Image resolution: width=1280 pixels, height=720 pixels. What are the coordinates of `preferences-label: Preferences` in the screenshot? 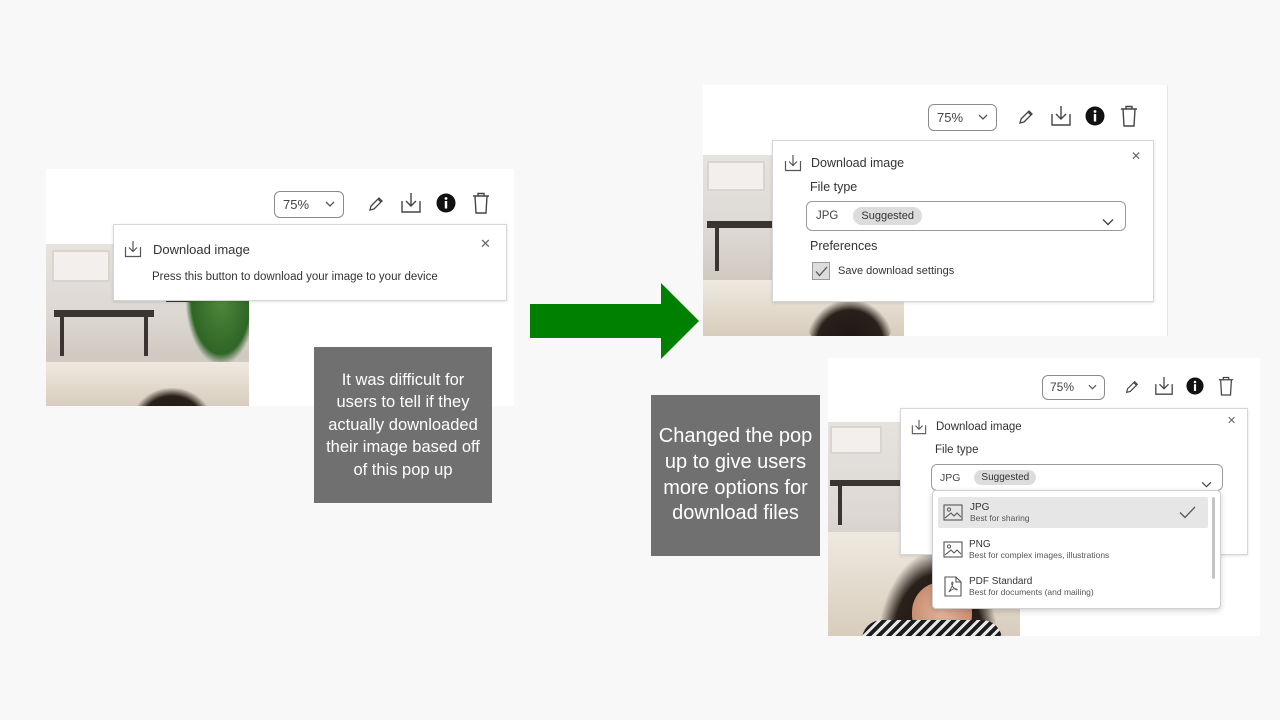 It's located at (844, 246).